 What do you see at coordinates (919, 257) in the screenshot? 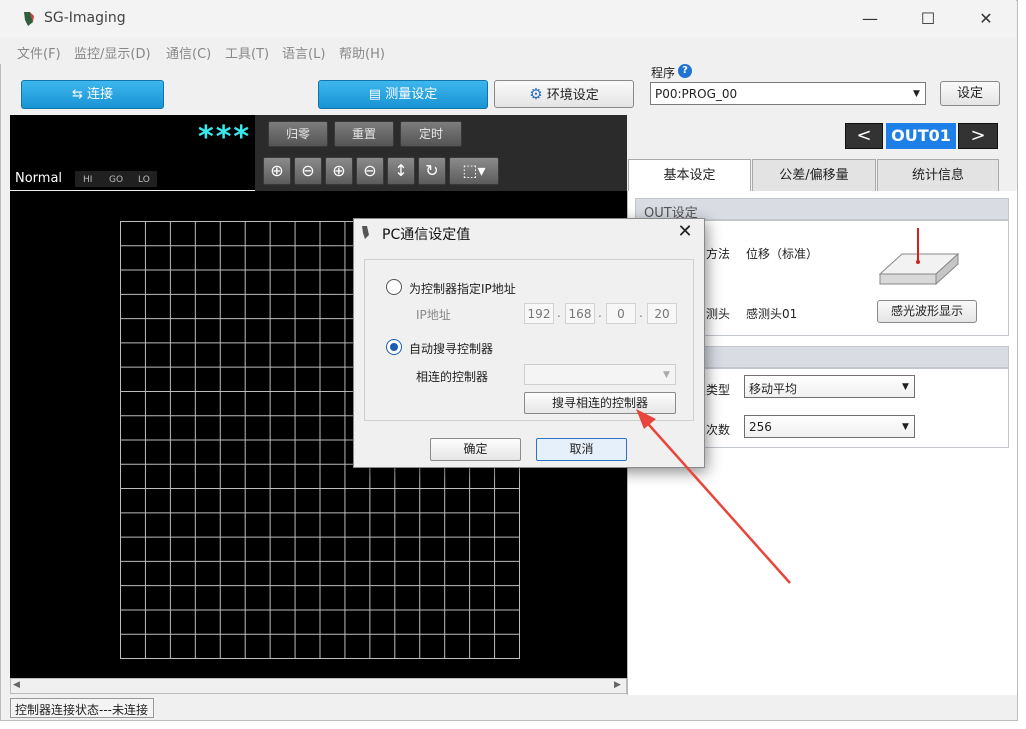
I see `sensor-diagram-icon` at bounding box center [919, 257].